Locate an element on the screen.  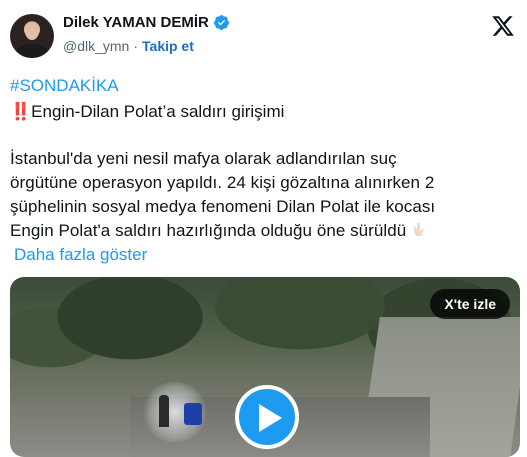
pointing-down-emoji-icon is located at coordinates (419, 229).